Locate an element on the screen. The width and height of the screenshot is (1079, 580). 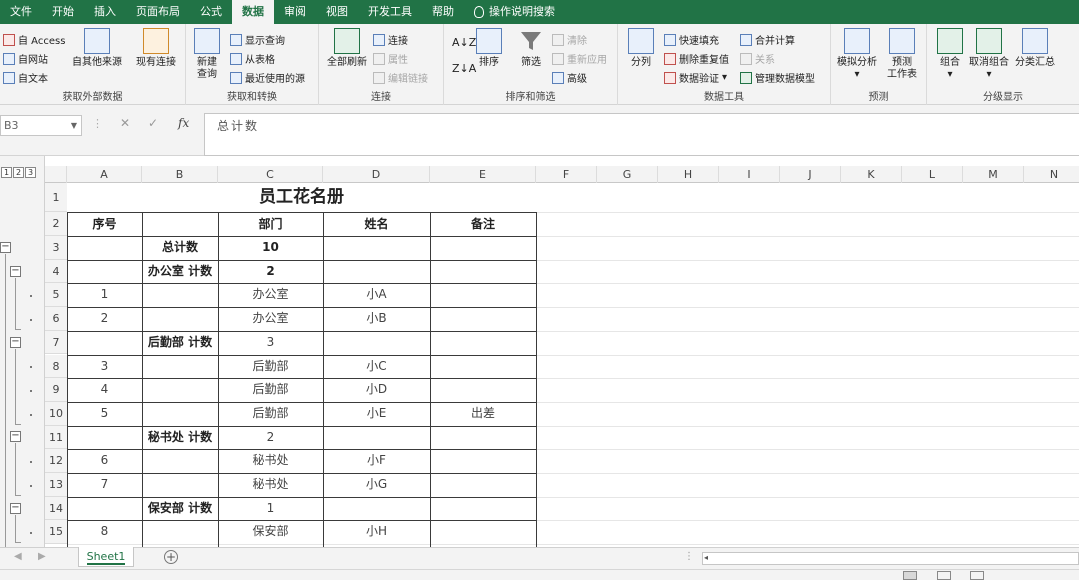
row-header-14: 14 is located at coordinates (56, 508).